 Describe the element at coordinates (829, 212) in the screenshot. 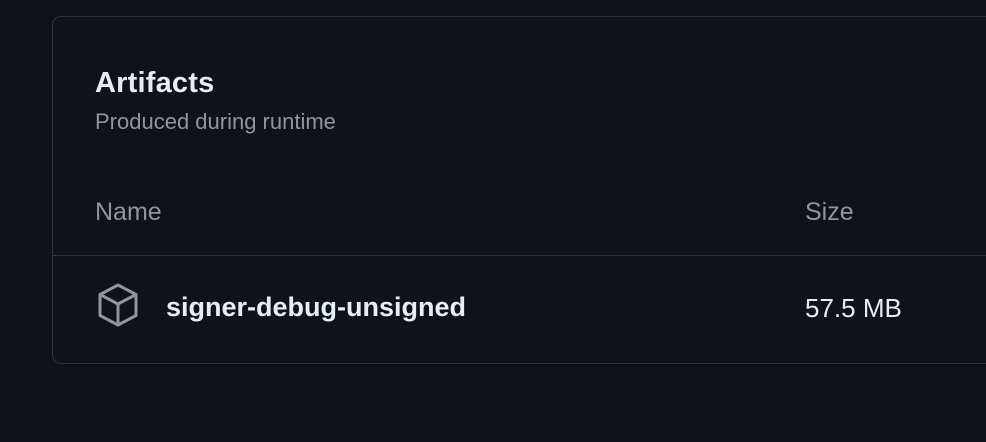

I see `column-header-size: Size` at that location.